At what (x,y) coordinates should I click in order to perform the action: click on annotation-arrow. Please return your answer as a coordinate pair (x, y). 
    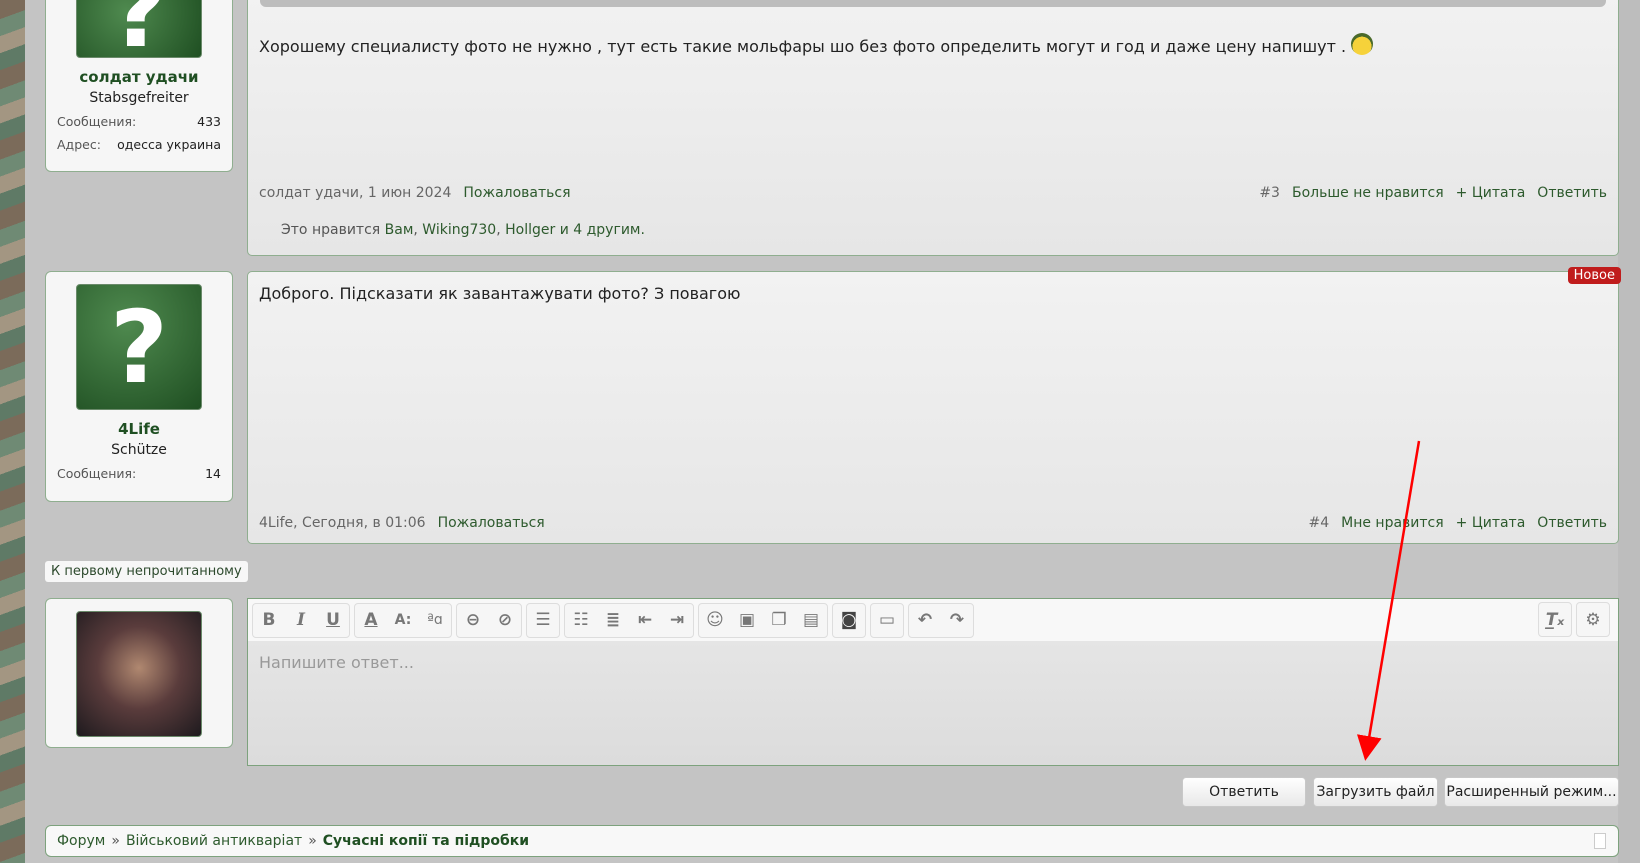
    Looking at the image, I should click on (1388, 600).